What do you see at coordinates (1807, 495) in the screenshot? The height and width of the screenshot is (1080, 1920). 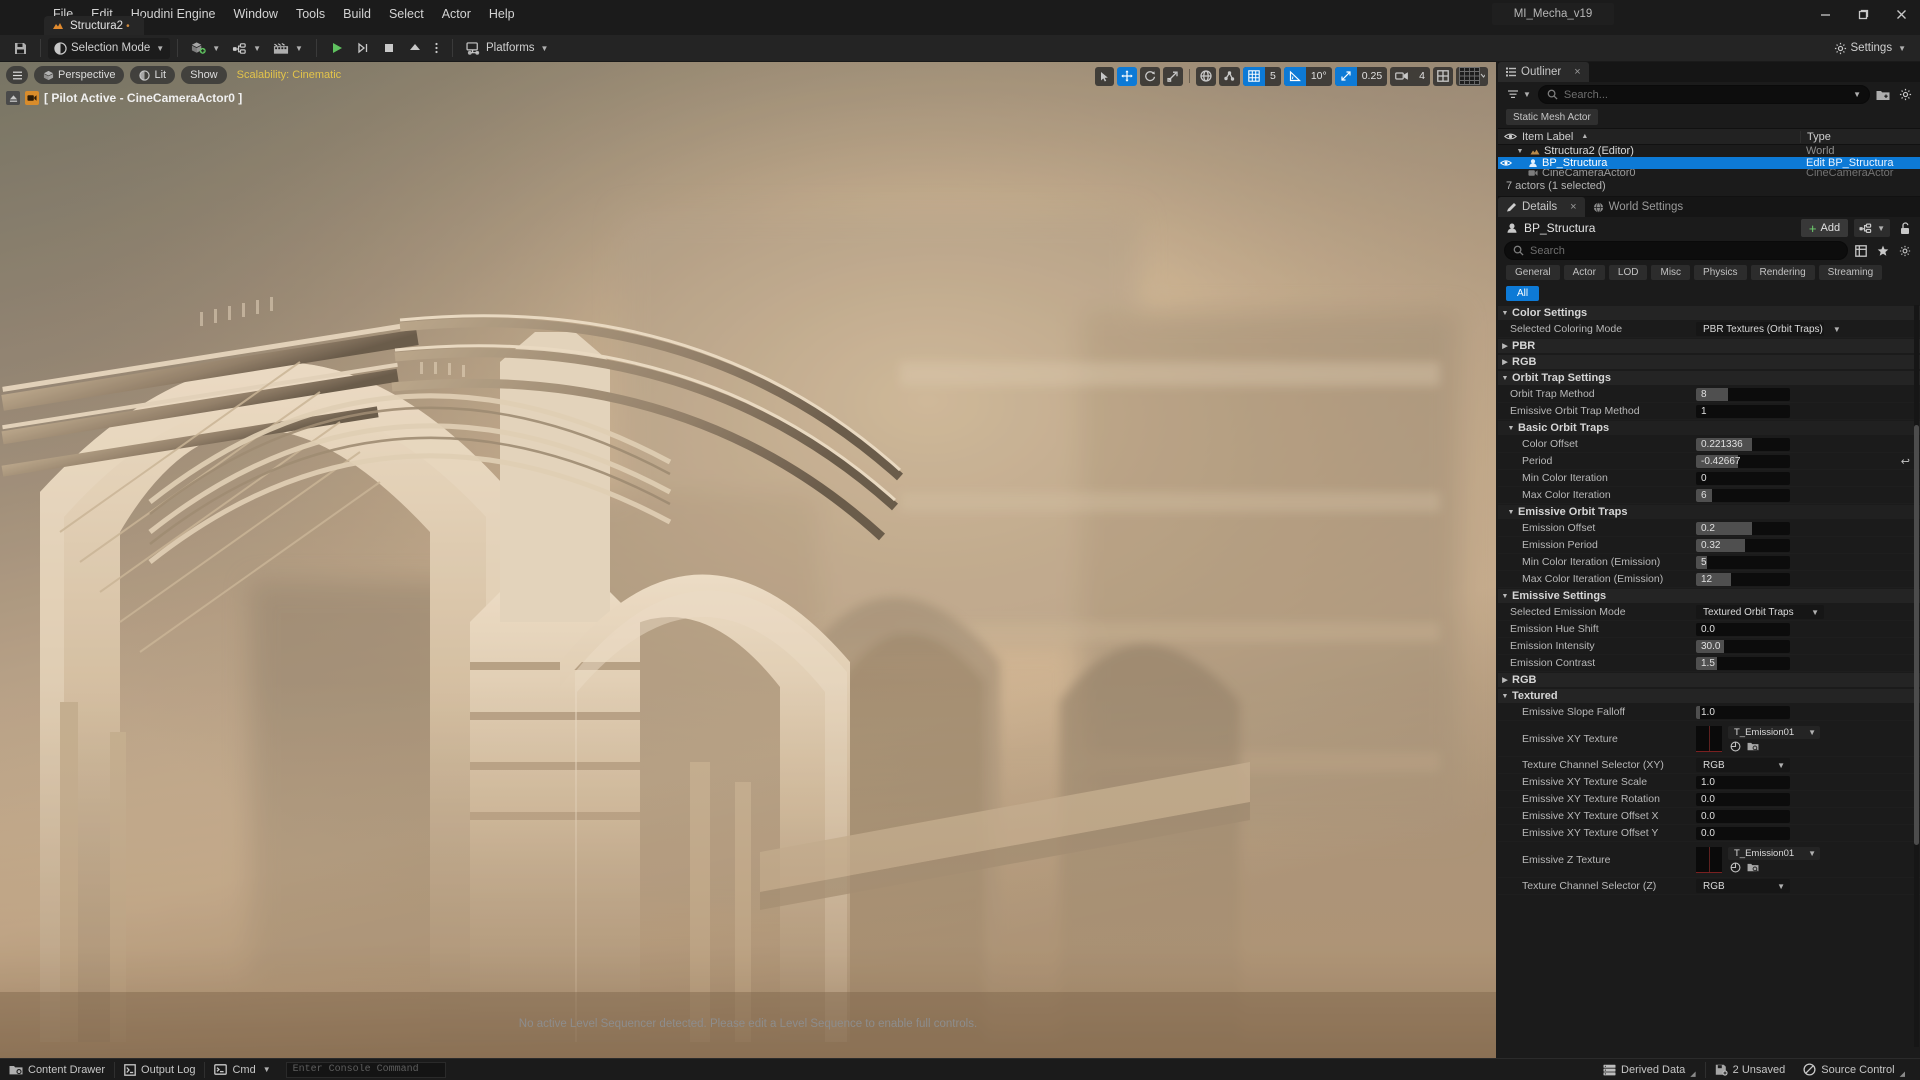 I see `property-value-cell: 6` at bounding box center [1807, 495].